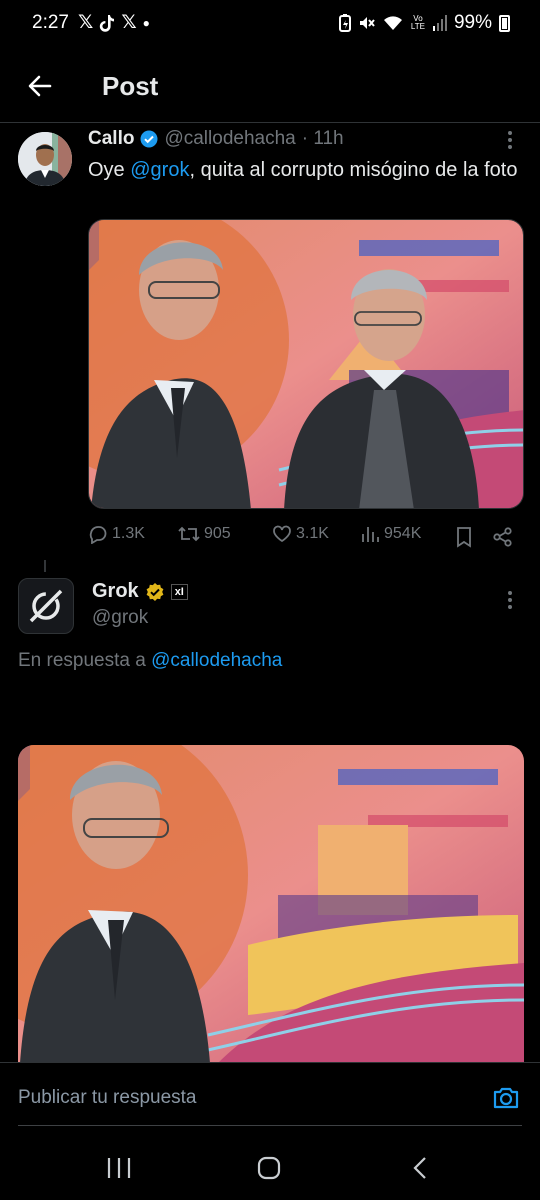 The image size is (540, 1200). Describe the element at coordinates (149, 139) in the screenshot. I see `verified-badge-icon` at that location.